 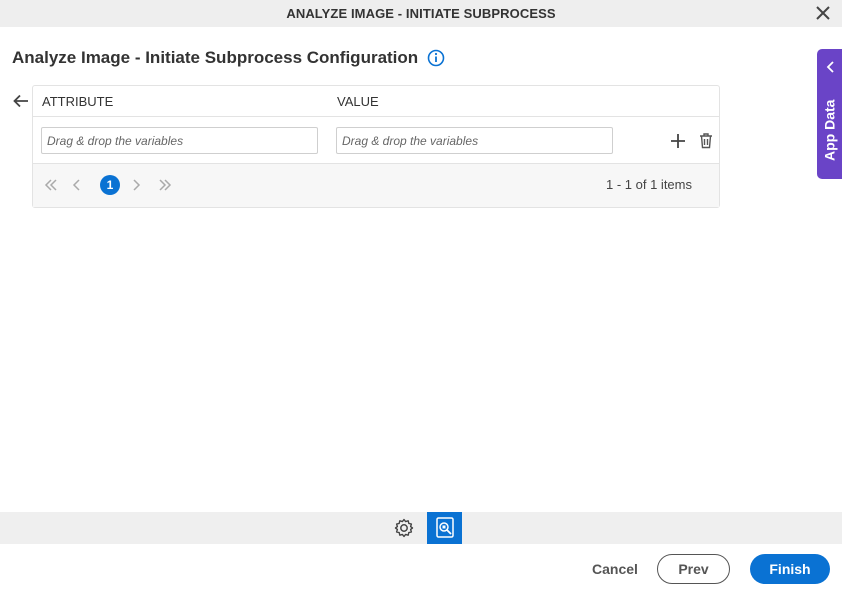 I want to click on attribute-input, so click(x=179, y=140).